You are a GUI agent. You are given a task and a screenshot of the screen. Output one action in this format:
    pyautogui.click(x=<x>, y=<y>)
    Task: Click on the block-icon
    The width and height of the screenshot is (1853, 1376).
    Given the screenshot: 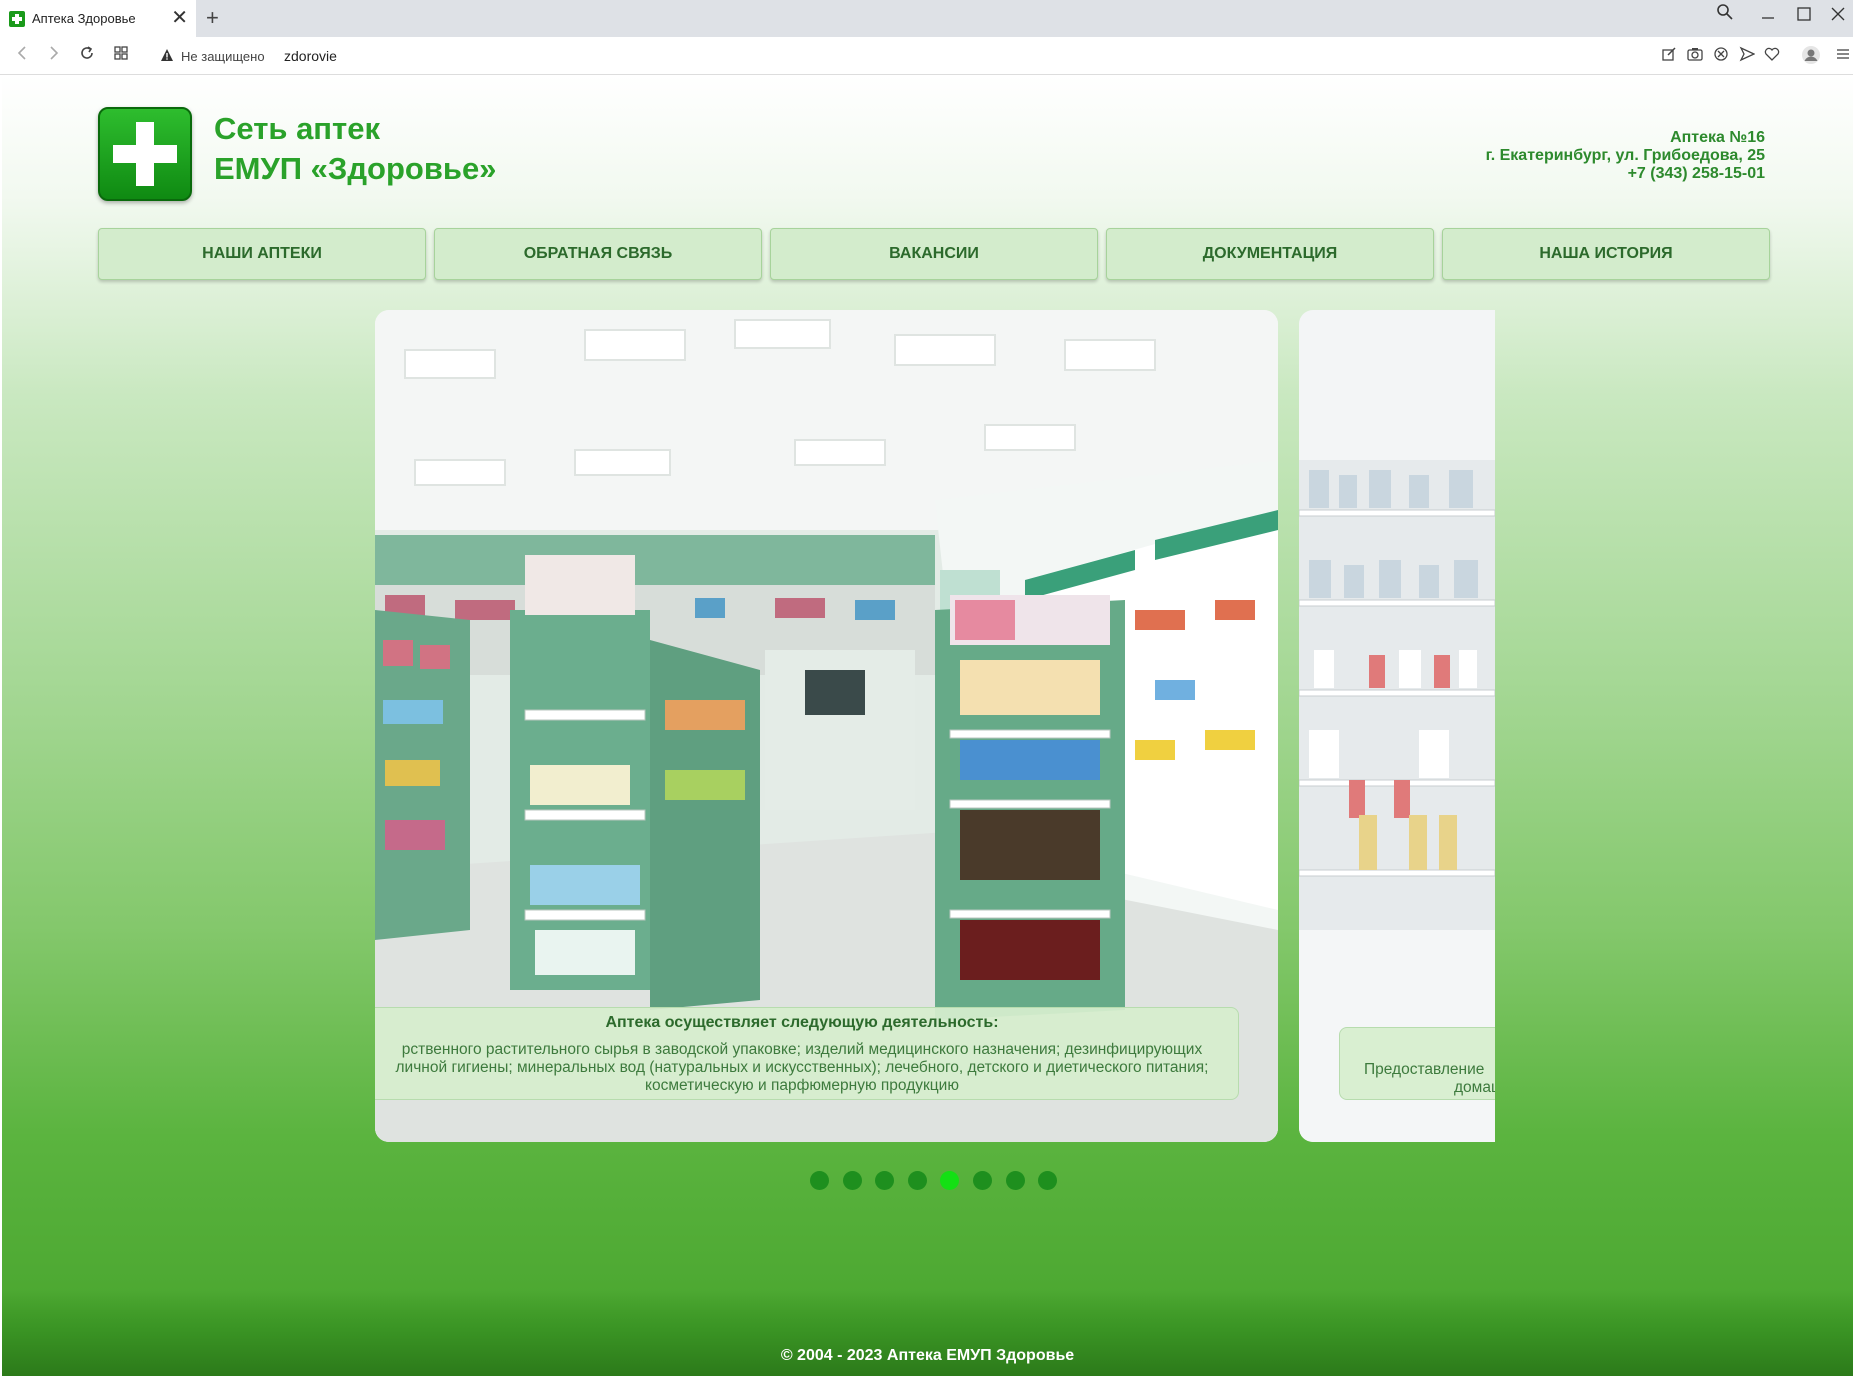 What is the action you would take?
    pyautogui.click(x=1721, y=56)
    